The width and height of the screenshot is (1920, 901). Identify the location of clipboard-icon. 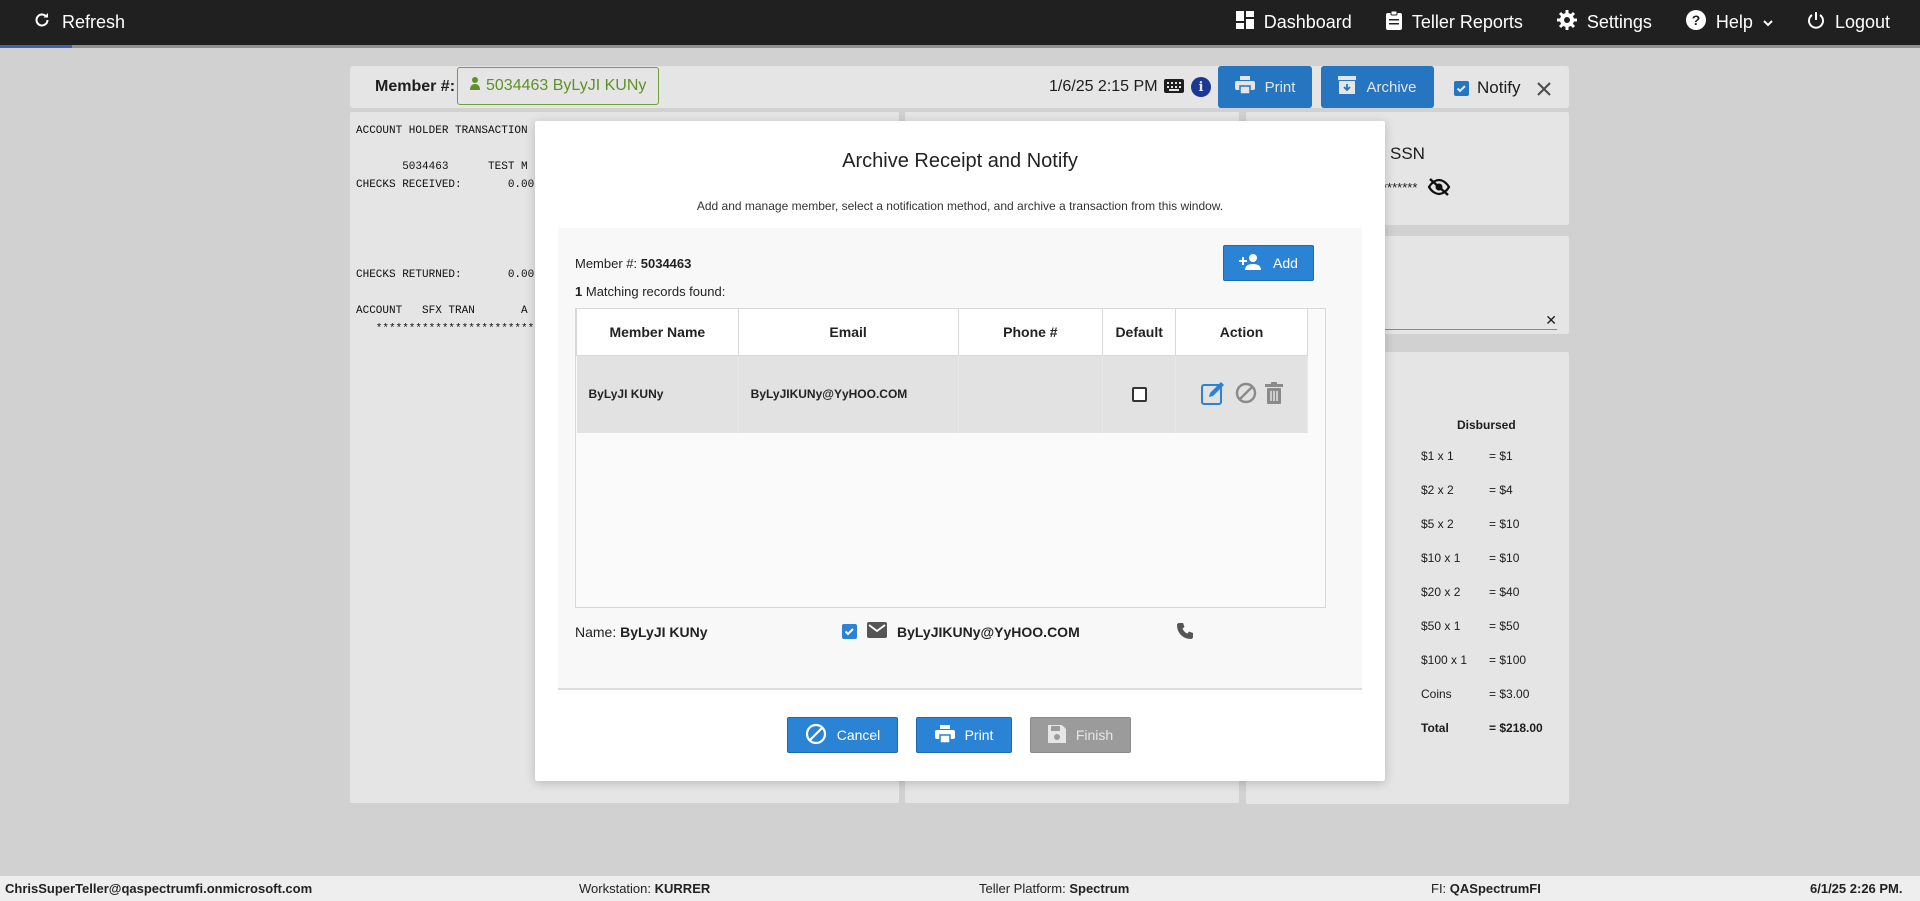
(1393, 22).